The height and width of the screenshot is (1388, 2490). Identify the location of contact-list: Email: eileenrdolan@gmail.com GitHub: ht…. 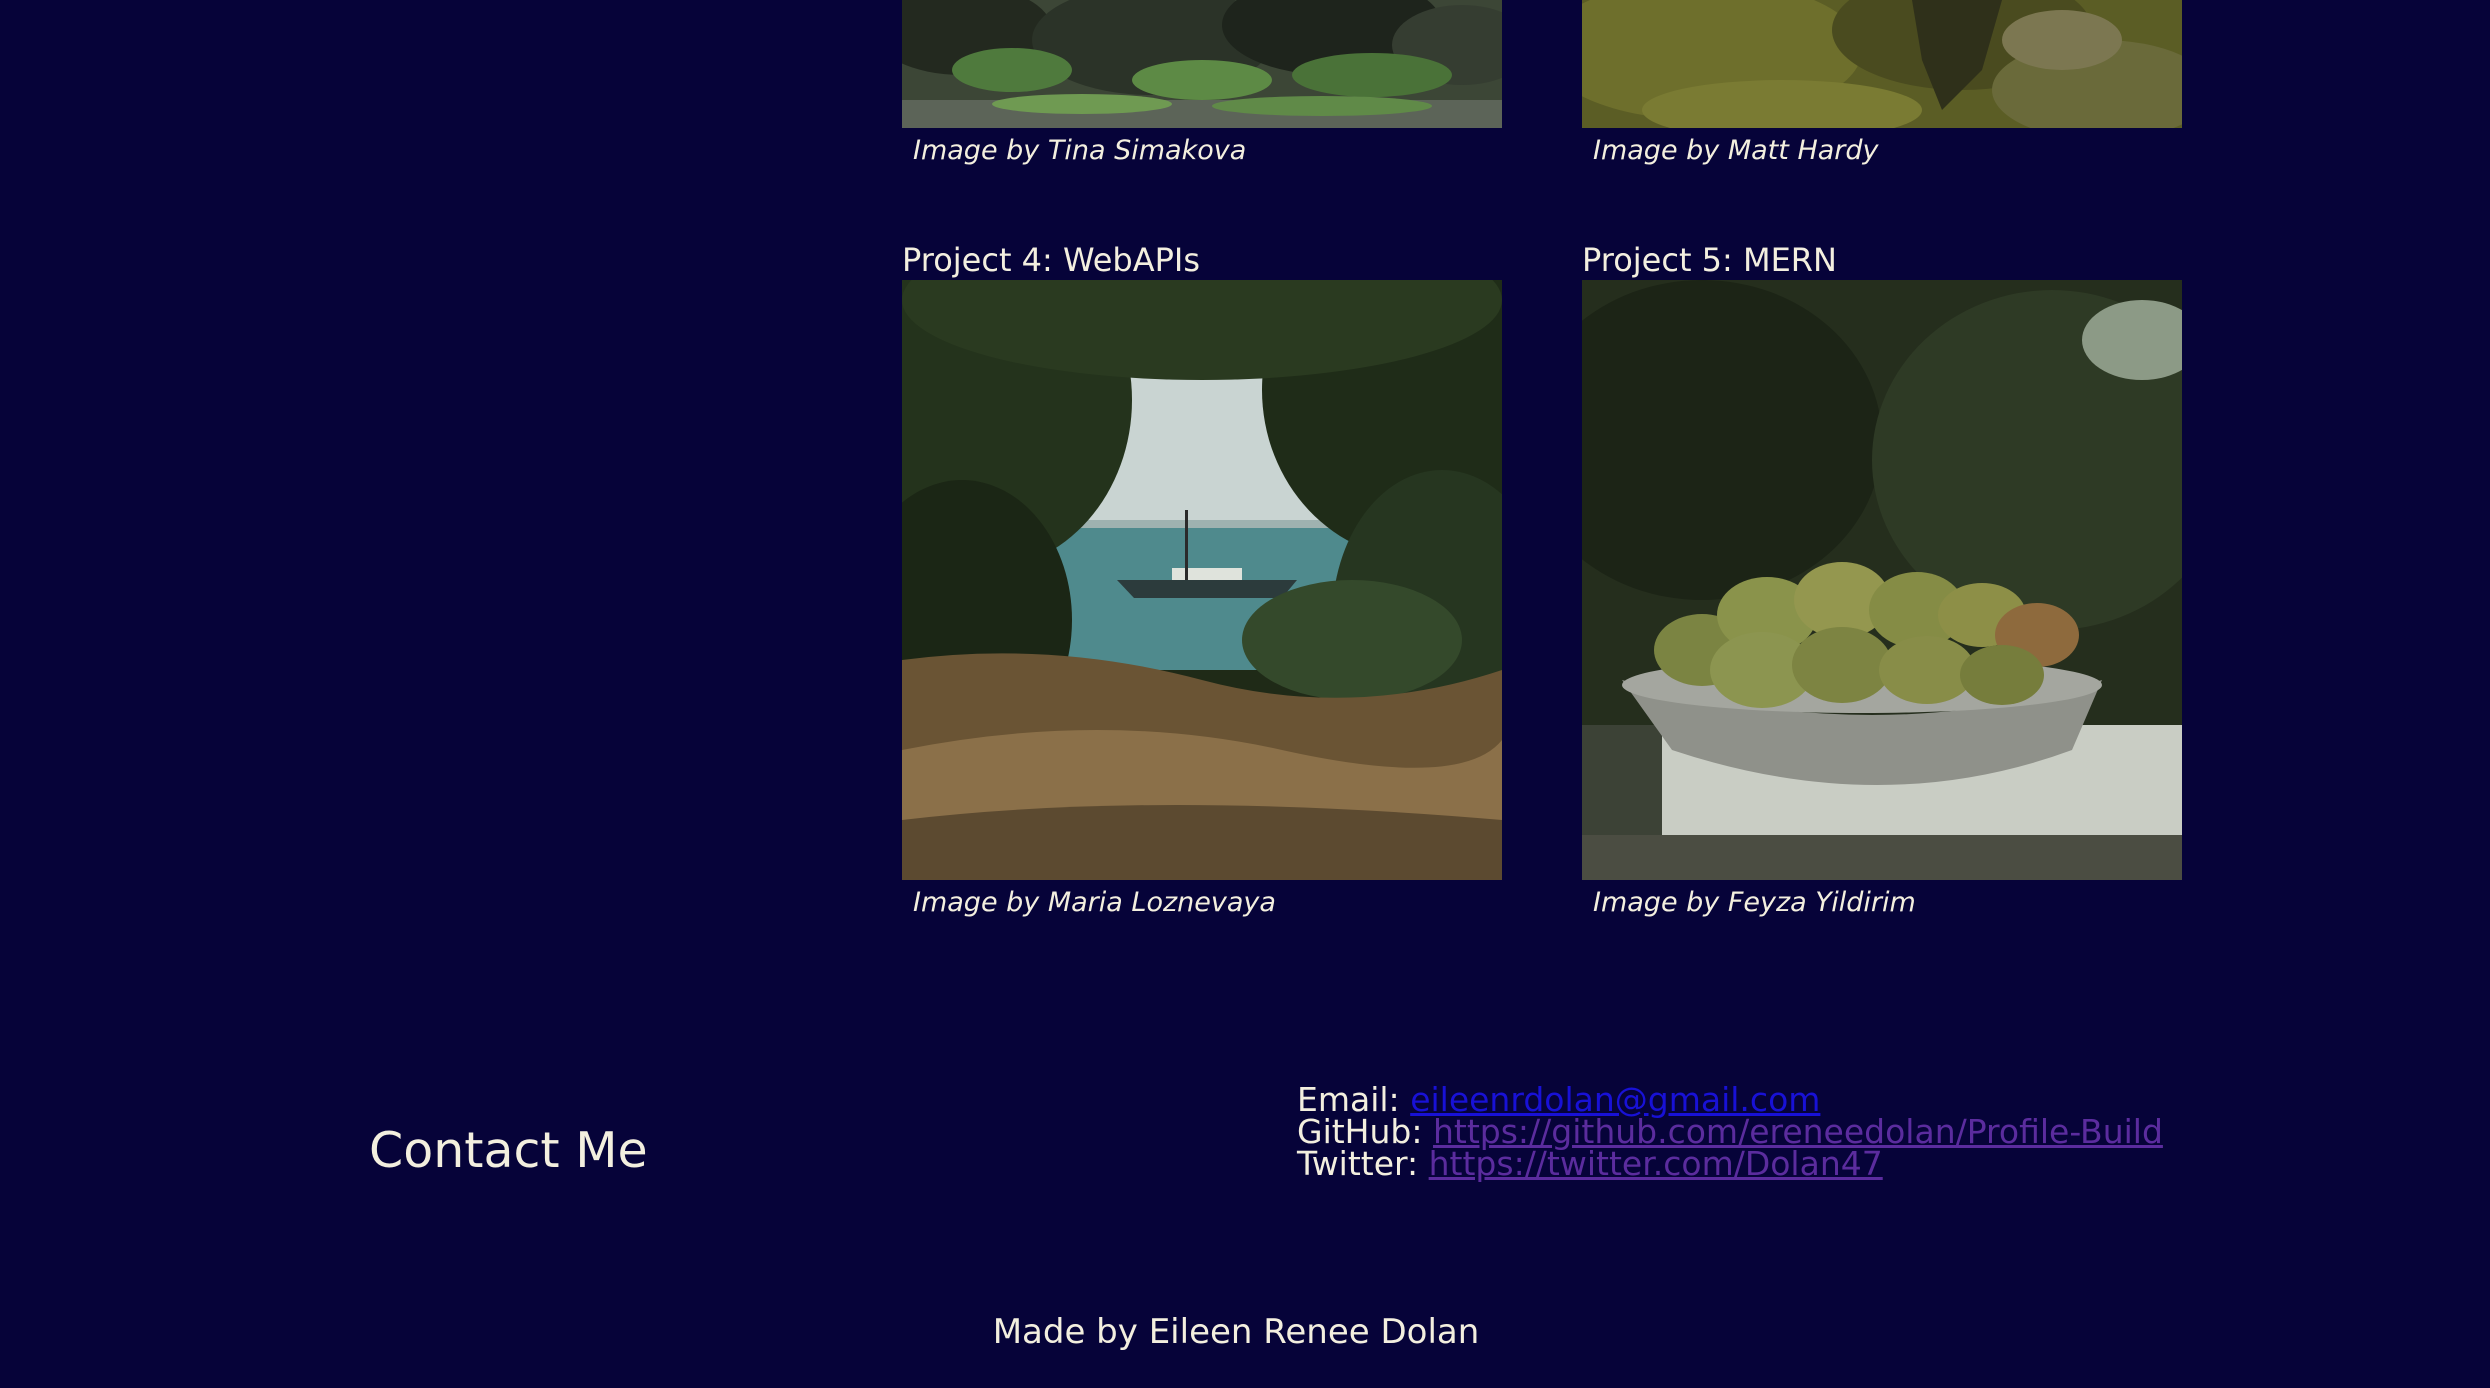
(1730, 1131).